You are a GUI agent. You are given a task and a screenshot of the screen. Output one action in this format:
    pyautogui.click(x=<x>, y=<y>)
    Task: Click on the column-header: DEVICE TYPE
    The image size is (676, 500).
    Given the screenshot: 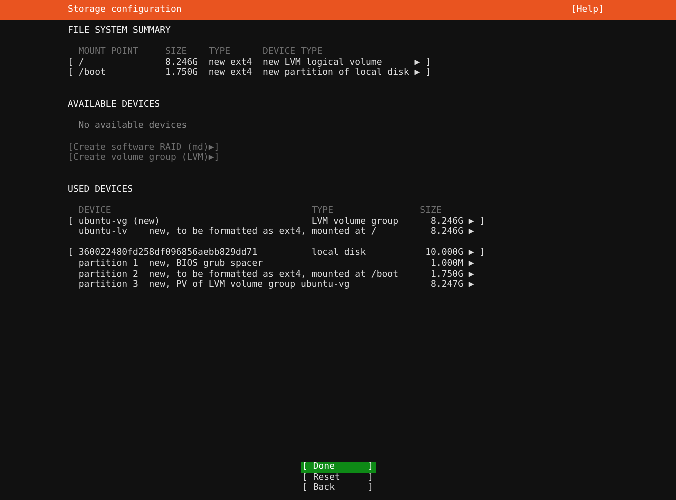 What is the action you would take?
    pyautogui.click(x=293, y=52)
    